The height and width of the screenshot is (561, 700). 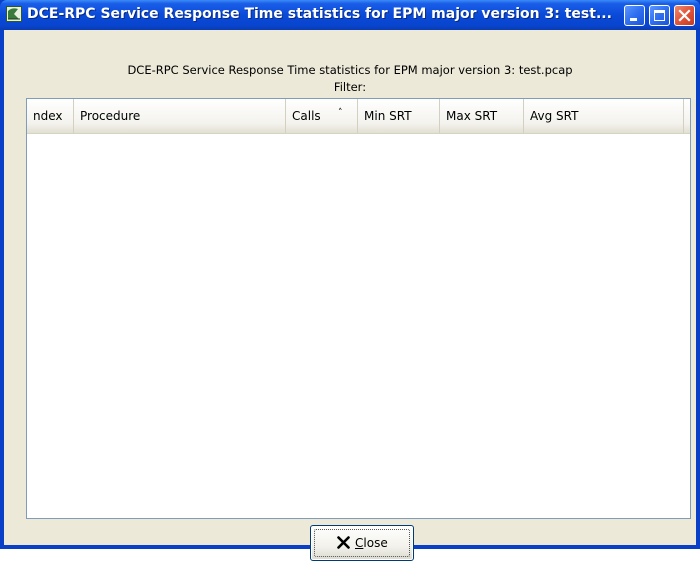 I want to click on maximize-icon, so click(x=659, y=15).